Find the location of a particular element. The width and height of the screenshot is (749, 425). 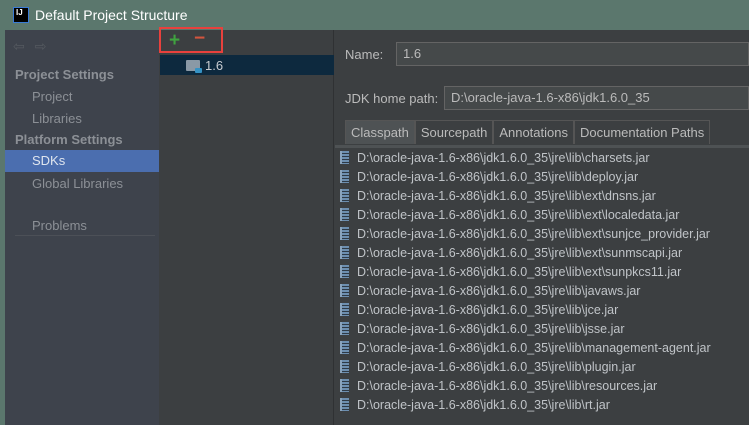

section-platform-settings: Platform Settings is located at coordinates (69, 139).